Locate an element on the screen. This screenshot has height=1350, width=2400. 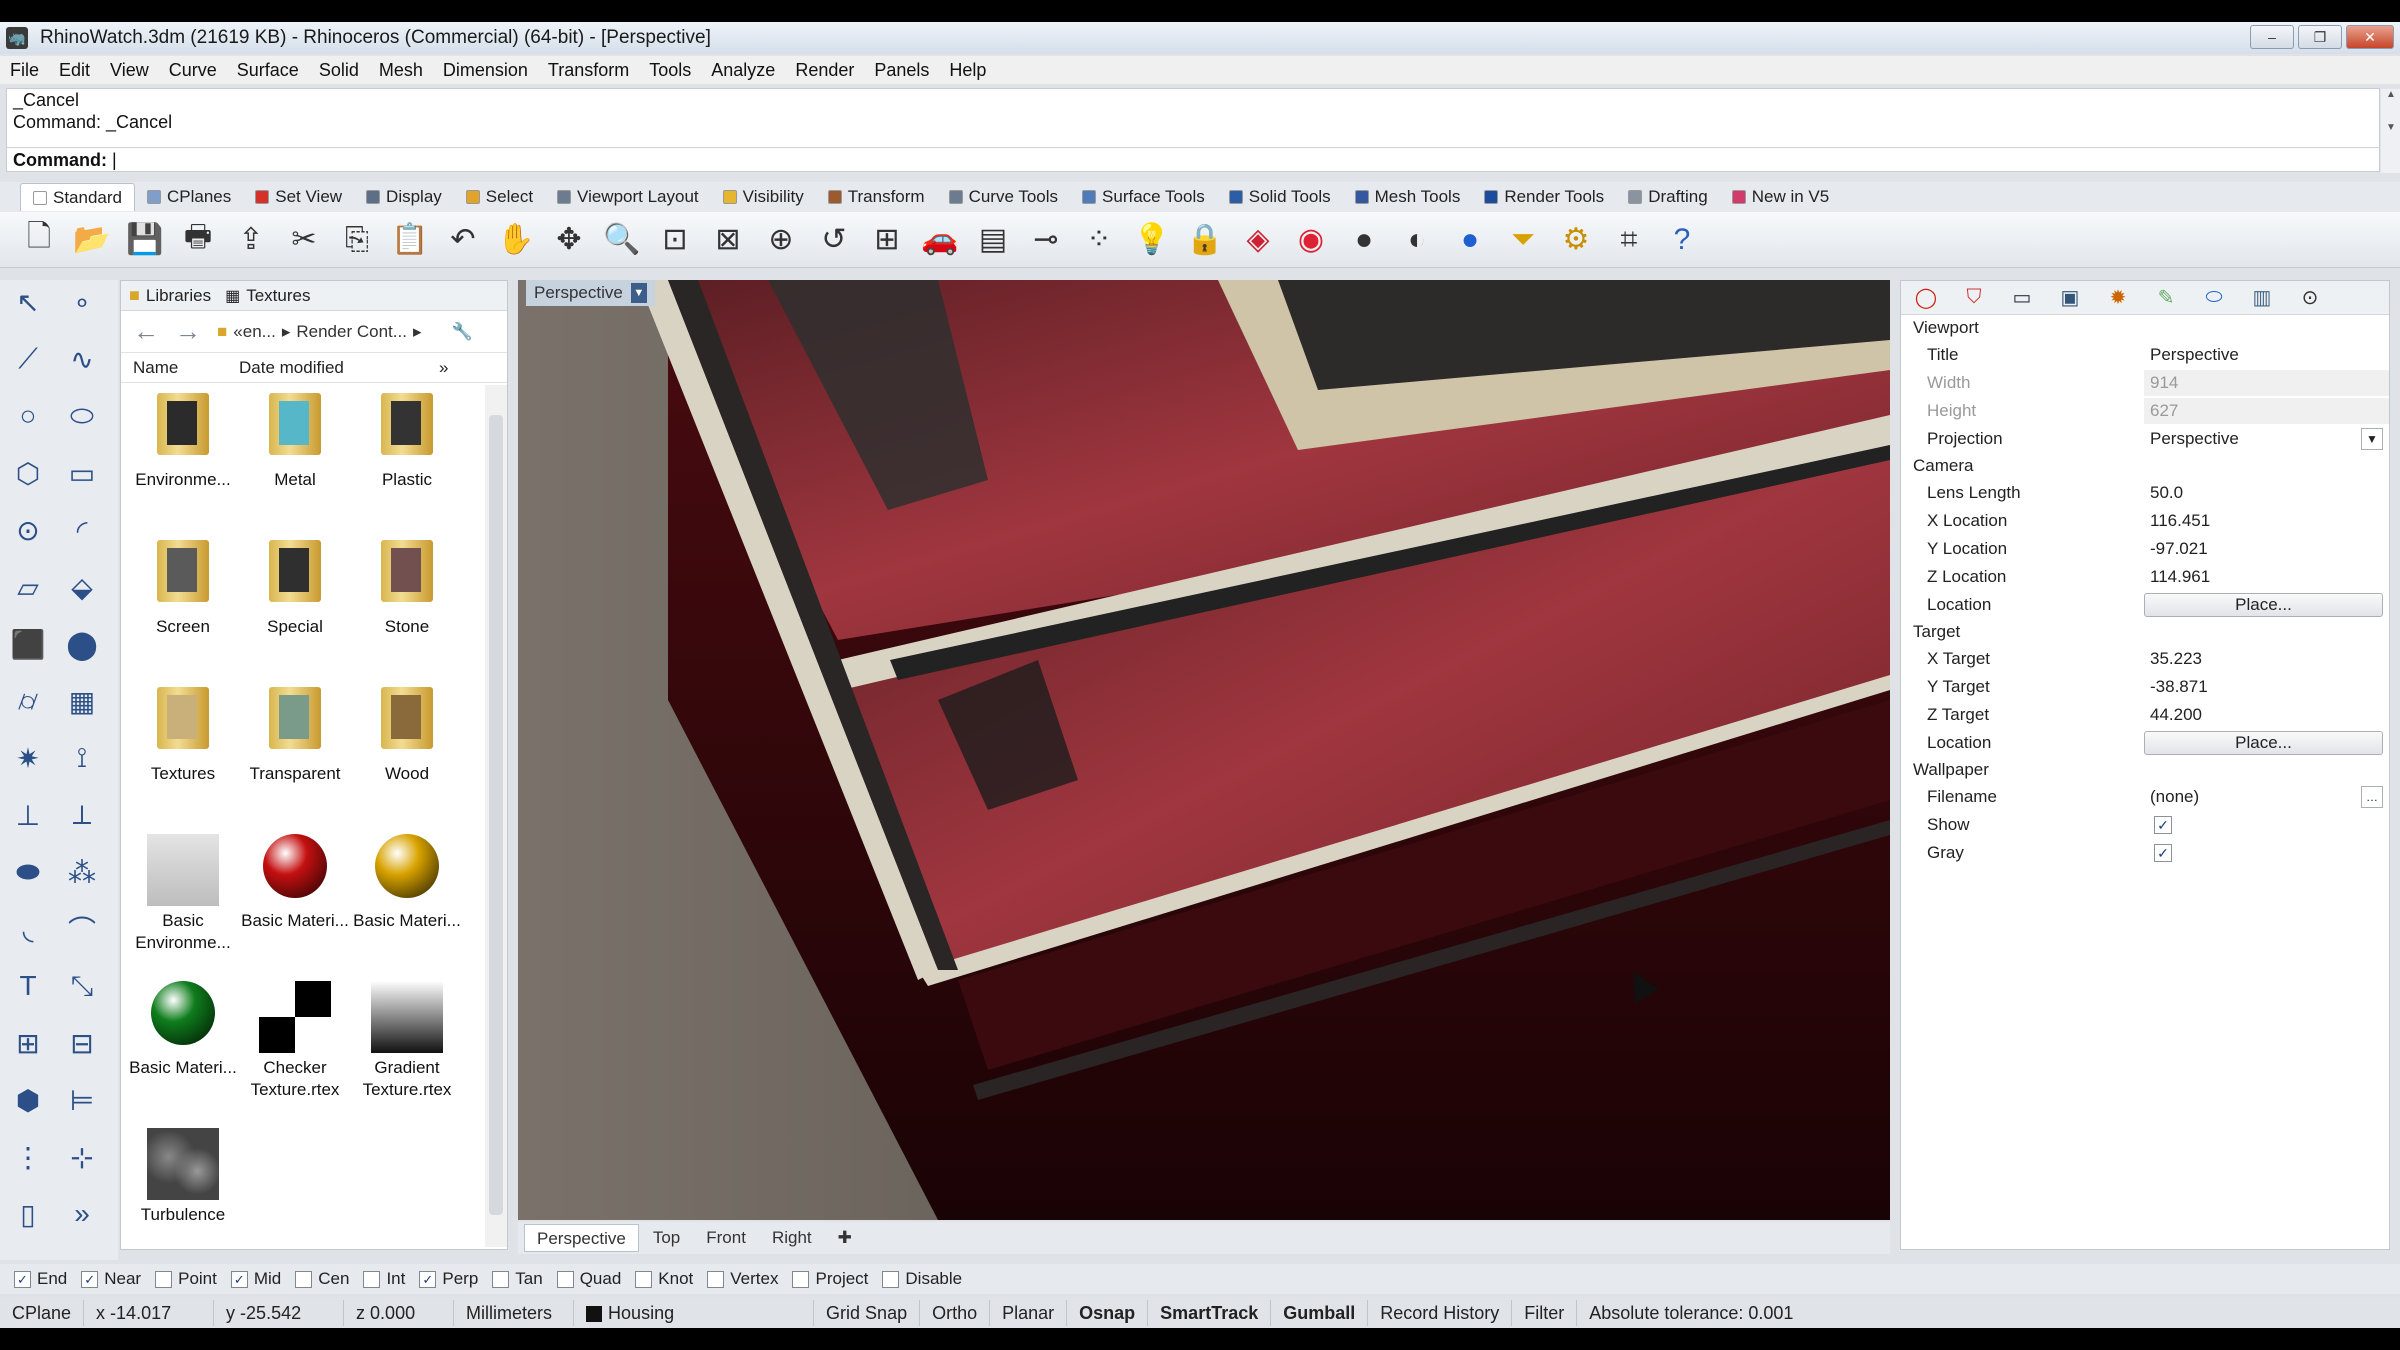
object-color-icon: ◯ is located at coordinates (1926, 298).